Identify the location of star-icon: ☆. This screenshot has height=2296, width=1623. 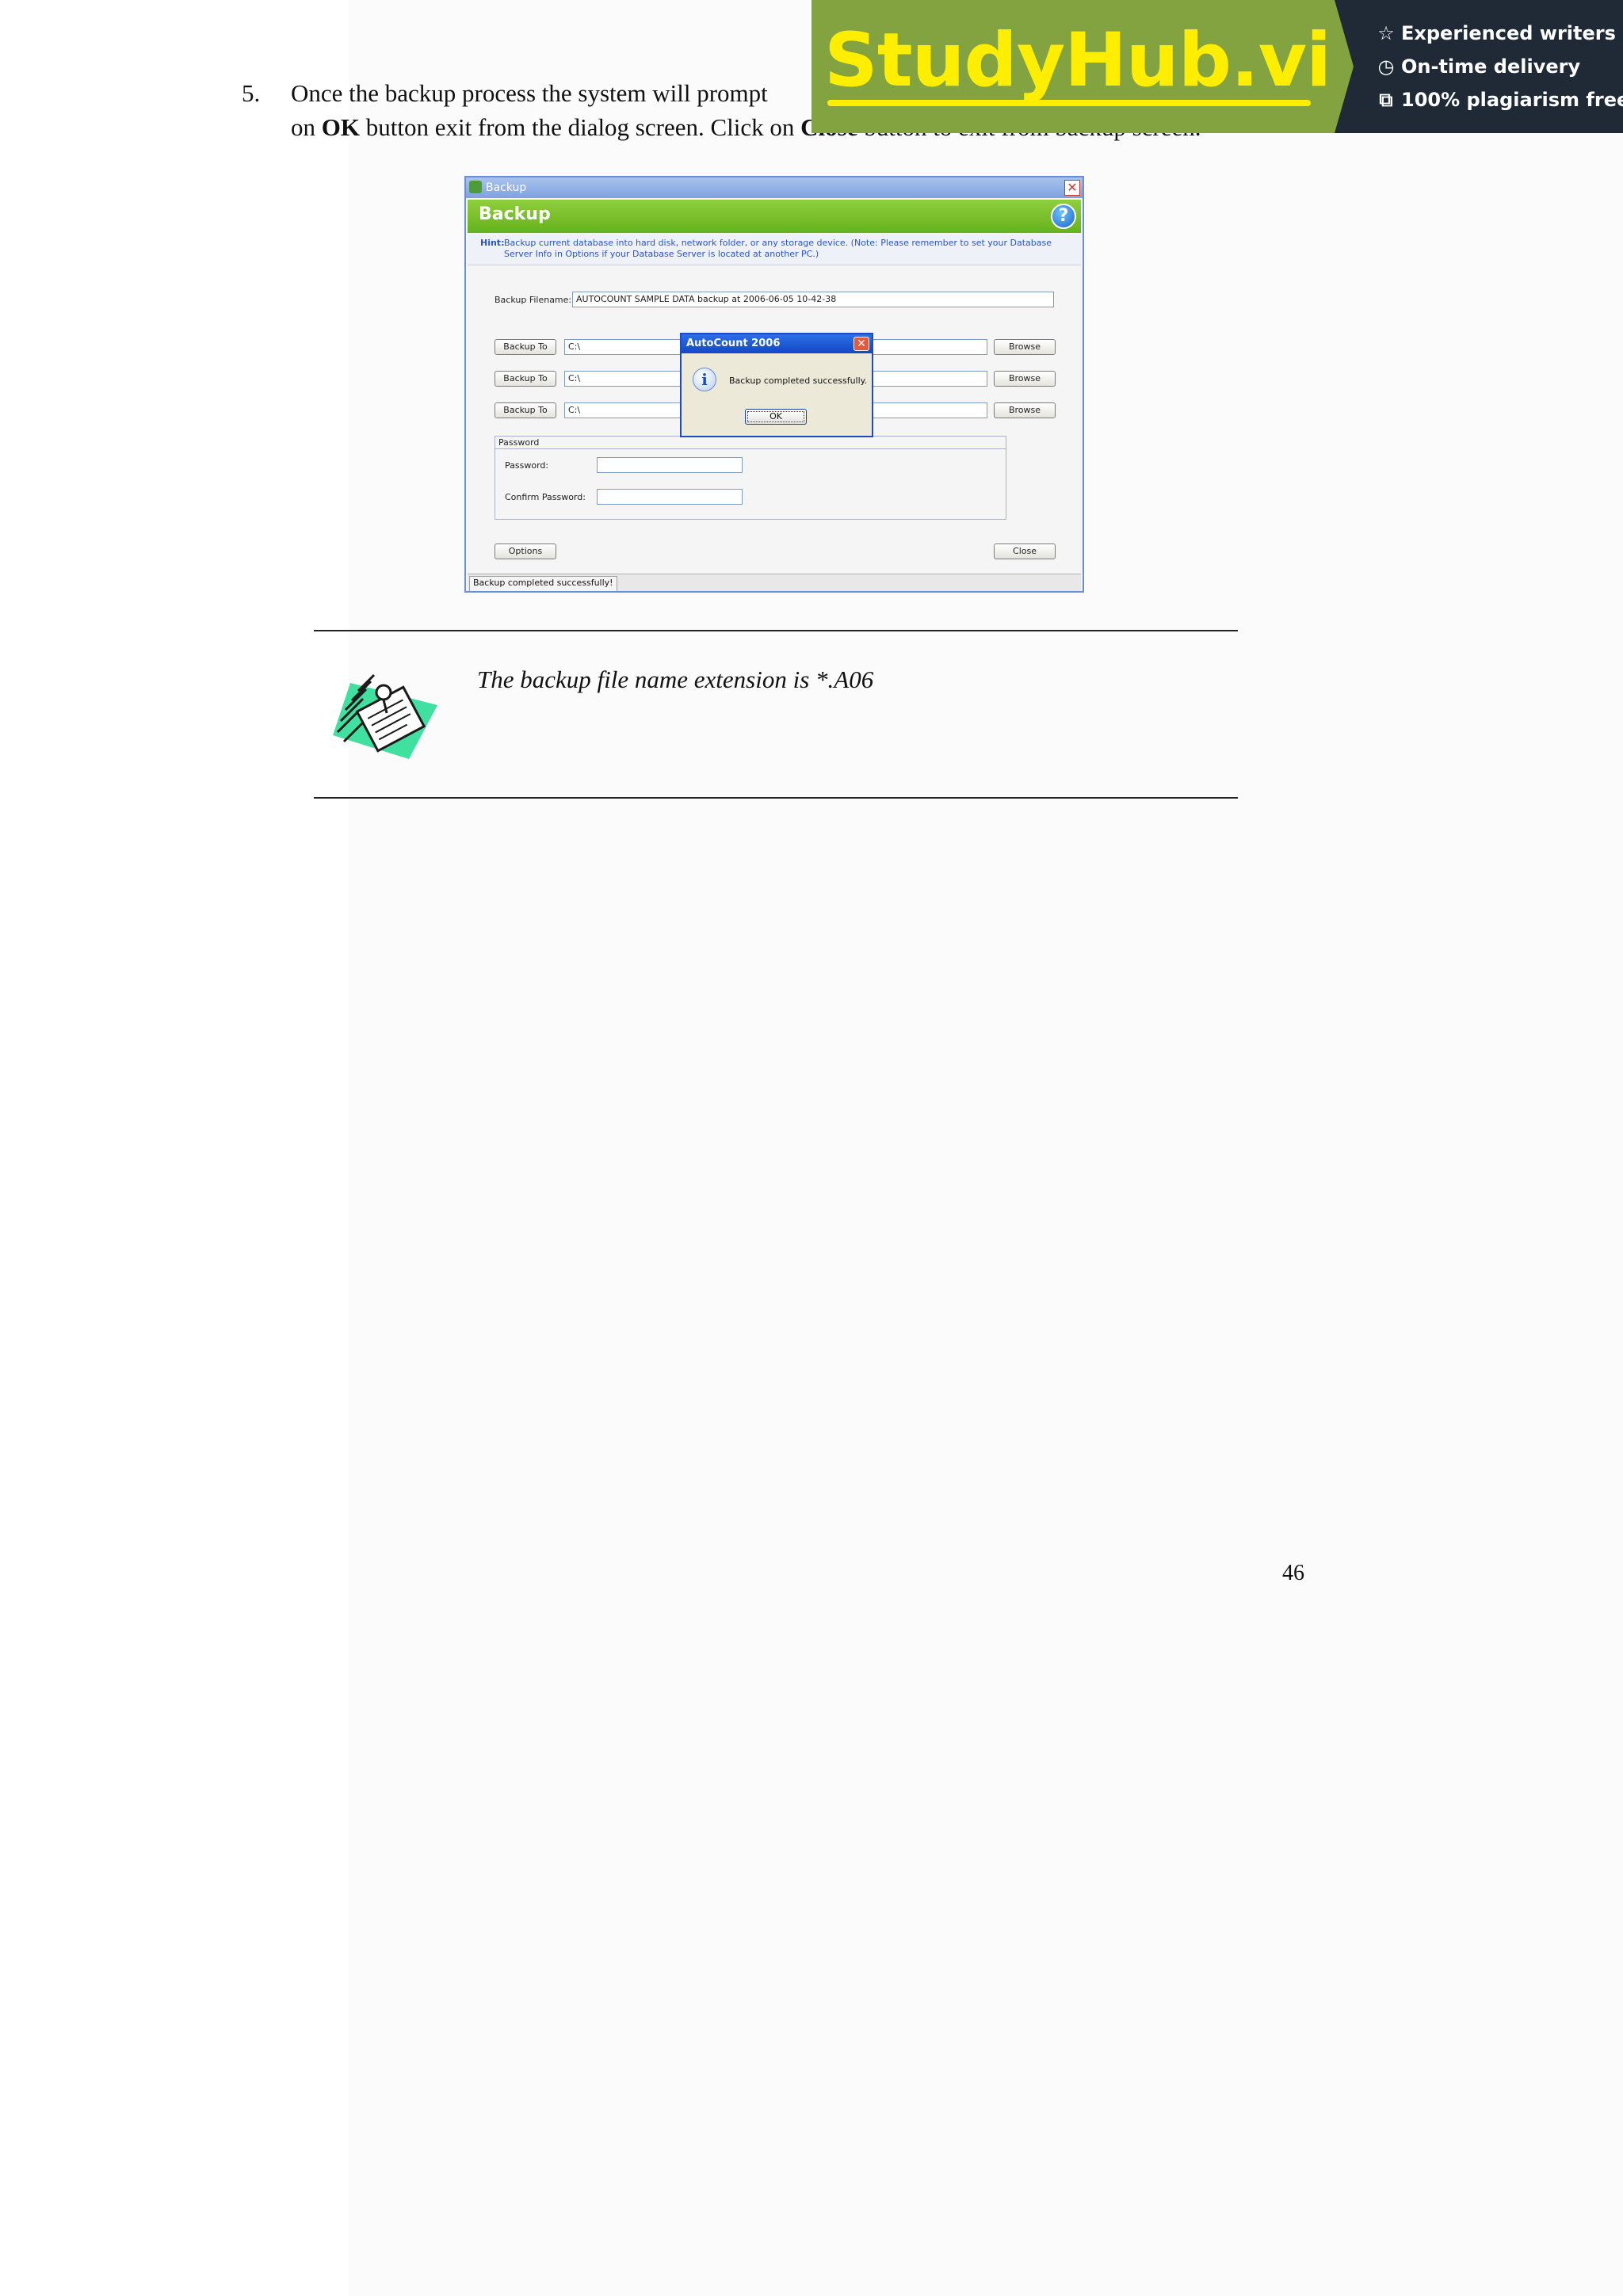
(1386, 33).